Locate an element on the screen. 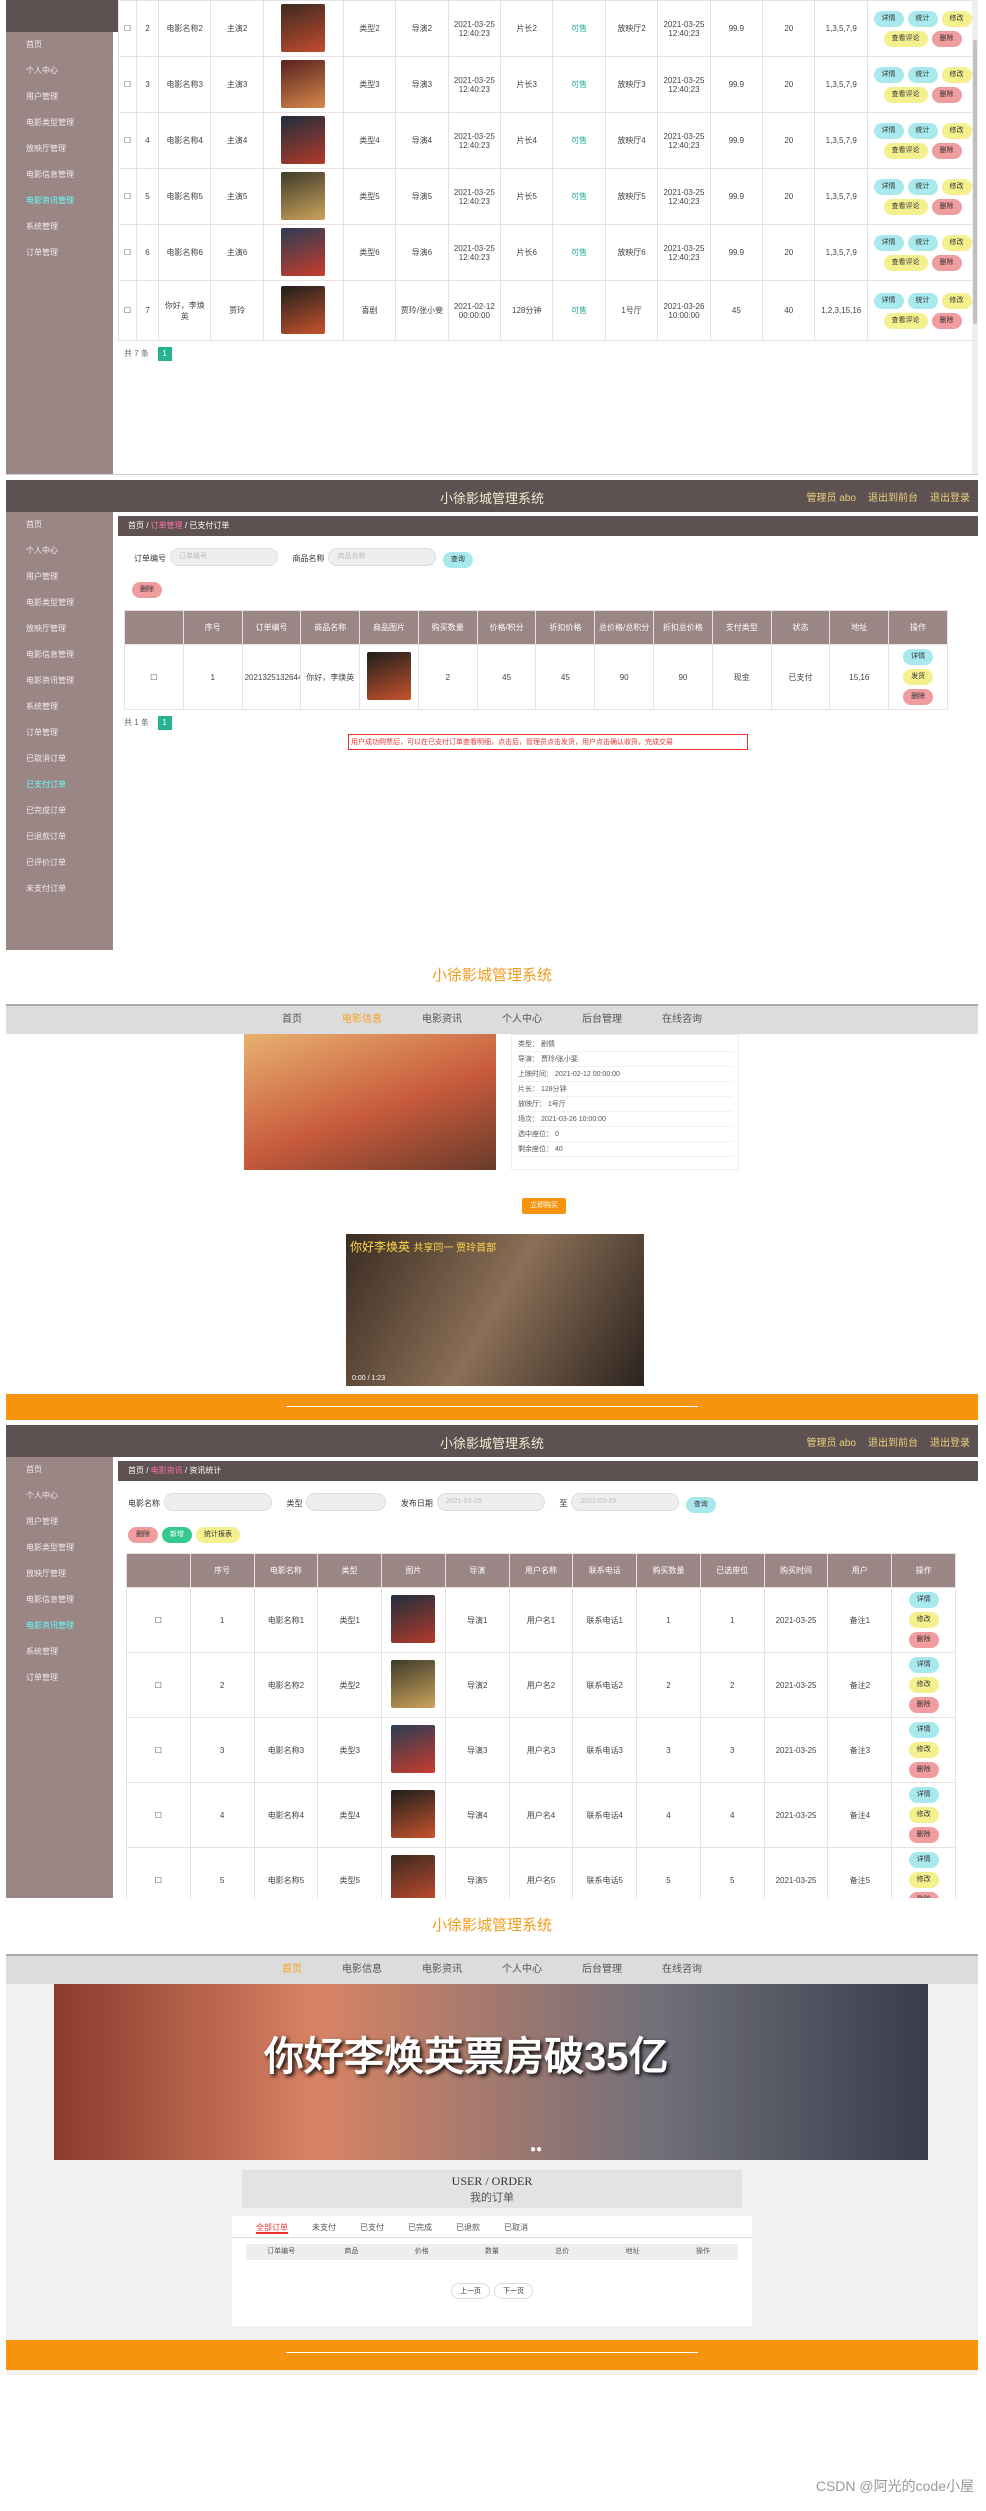 This screenshot has width=986, height=2511. order-tab: 已取消 is located at coordinates (516, 2227).